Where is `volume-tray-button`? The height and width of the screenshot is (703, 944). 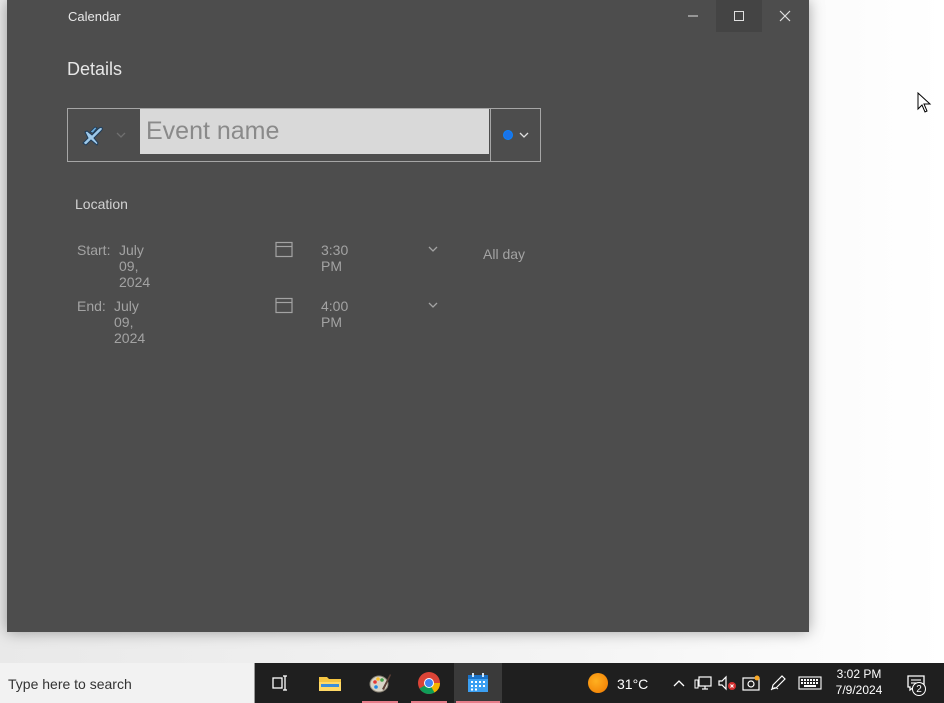
volume-tray-button is located at coordinates (727, 683).